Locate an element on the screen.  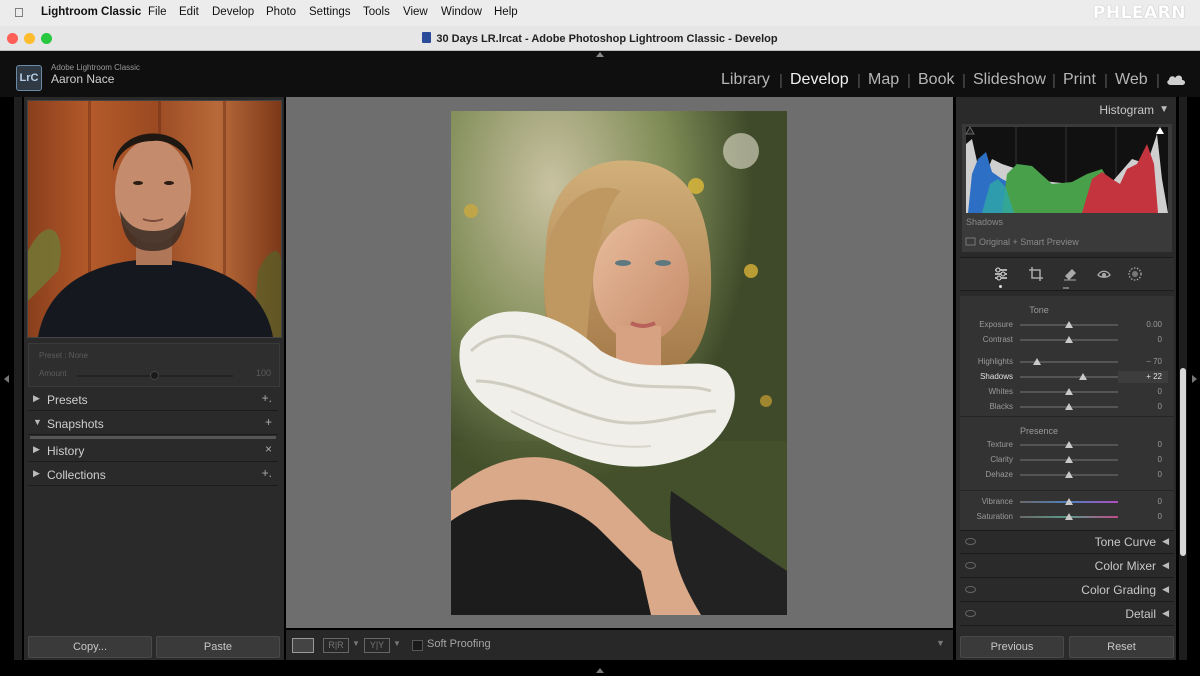
menu-file: File is located at coordinates (157, 12).